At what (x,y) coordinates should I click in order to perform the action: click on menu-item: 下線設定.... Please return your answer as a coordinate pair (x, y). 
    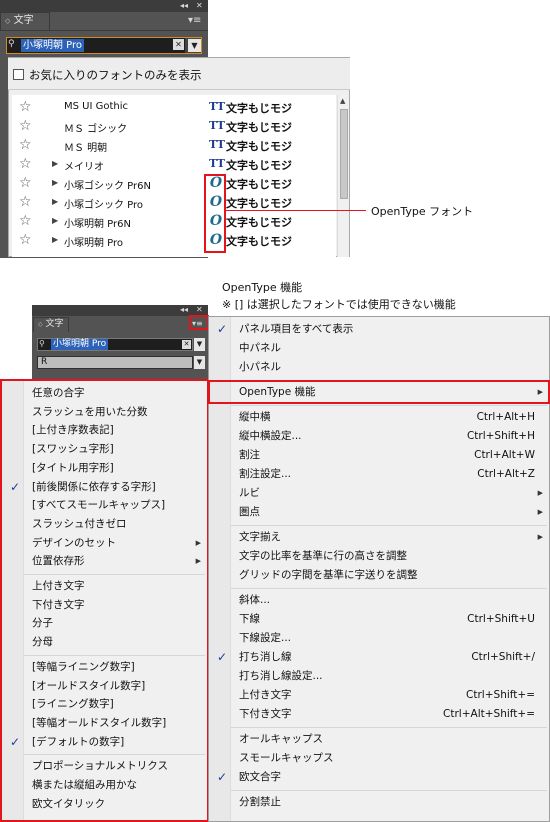
    Looking at the image, I should click on (379, 638).